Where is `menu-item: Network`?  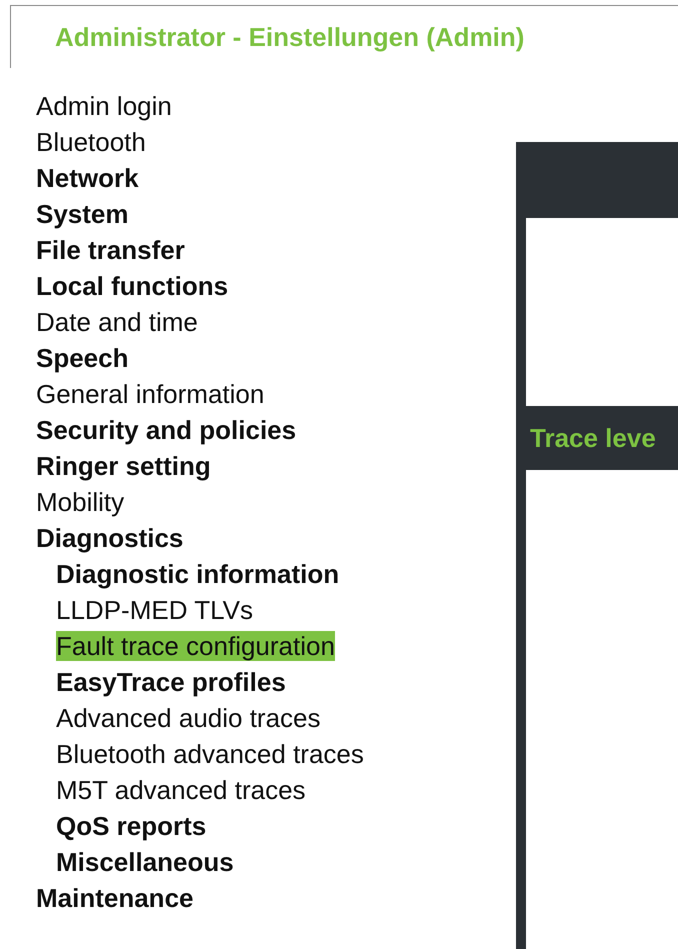
menu-item: Network is located at coordinates (87, 178).